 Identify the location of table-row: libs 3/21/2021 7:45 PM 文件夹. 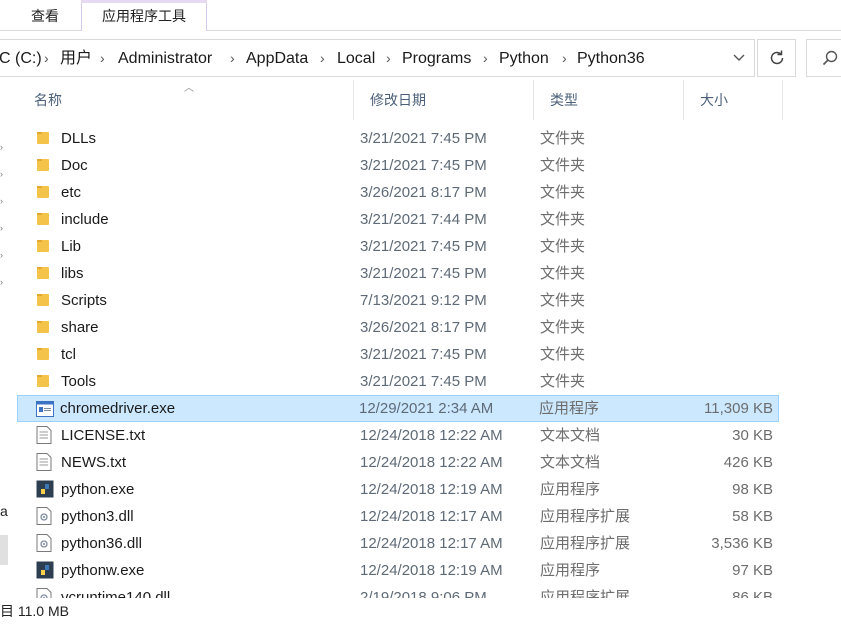
(398, 273).